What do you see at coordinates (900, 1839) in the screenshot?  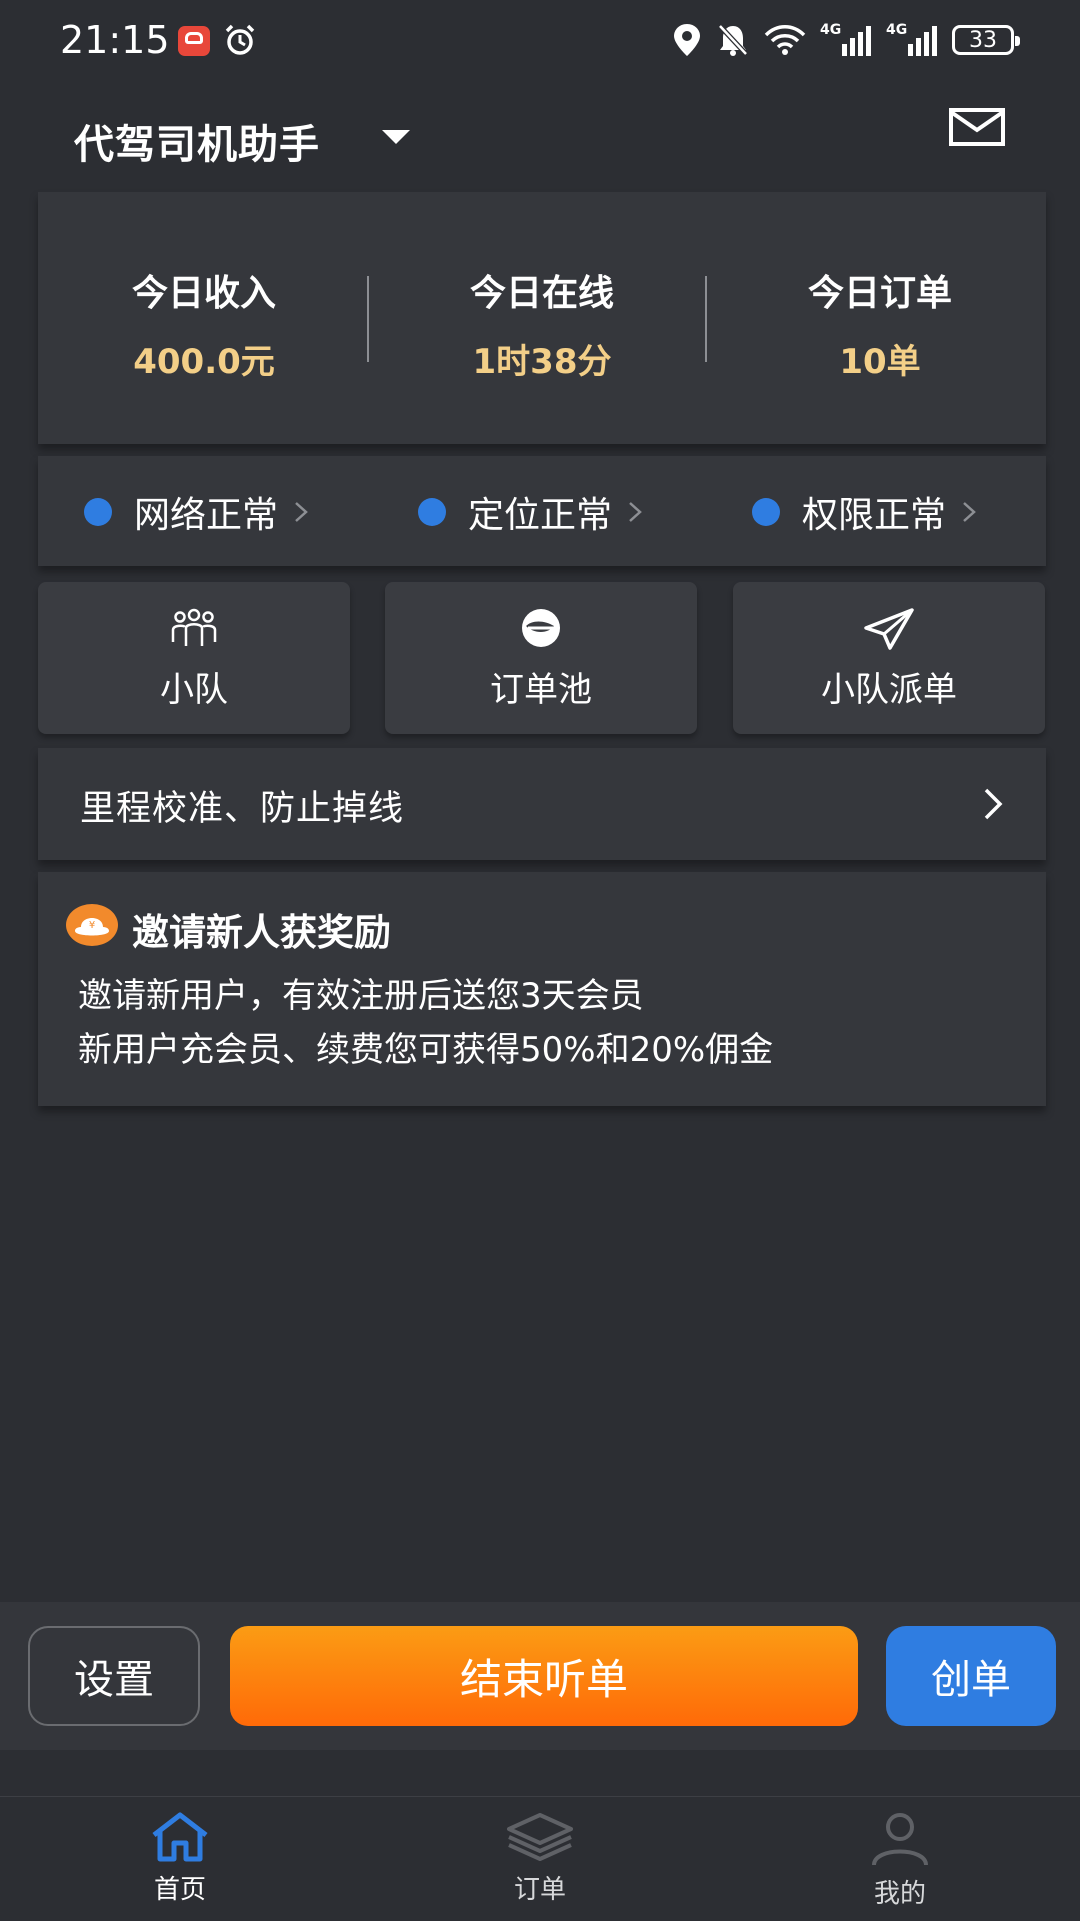 I see `user-icon` at bounding box center [900, 1839].